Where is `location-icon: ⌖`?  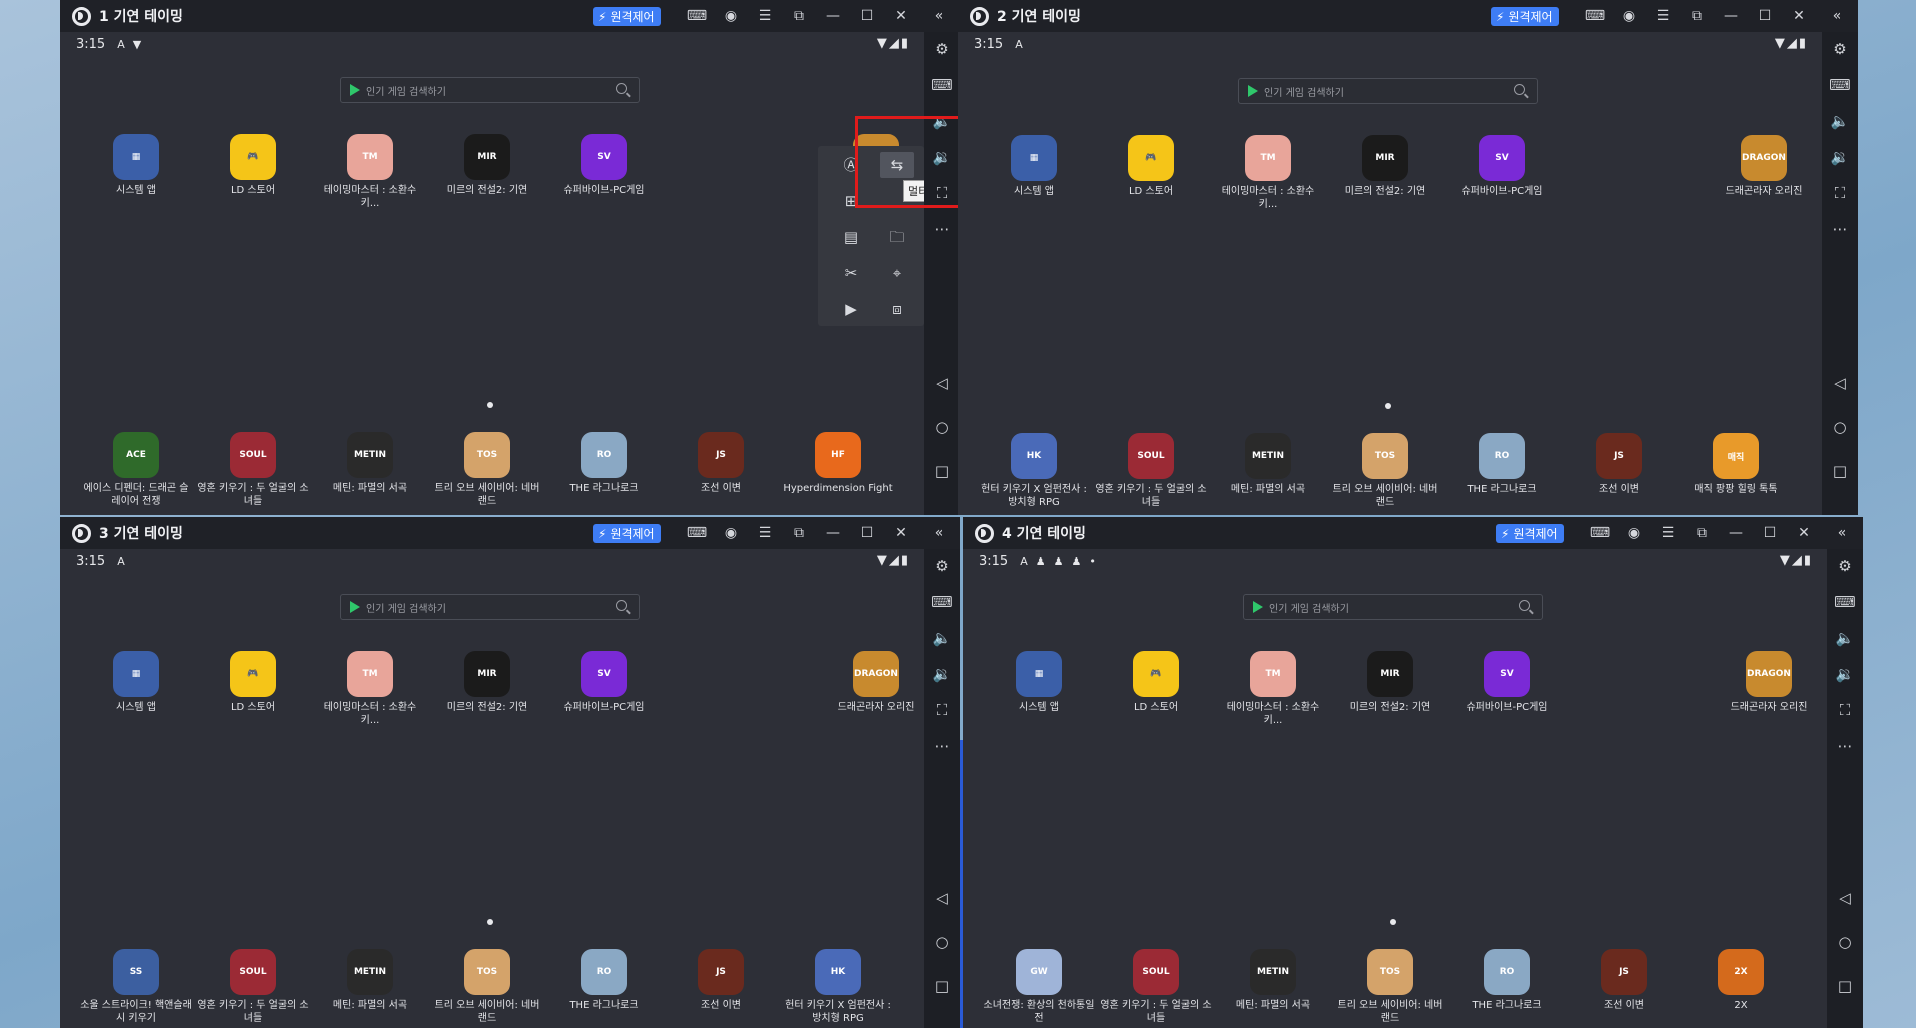 location-icon: ⌖ is located at coordinates (897, 273).